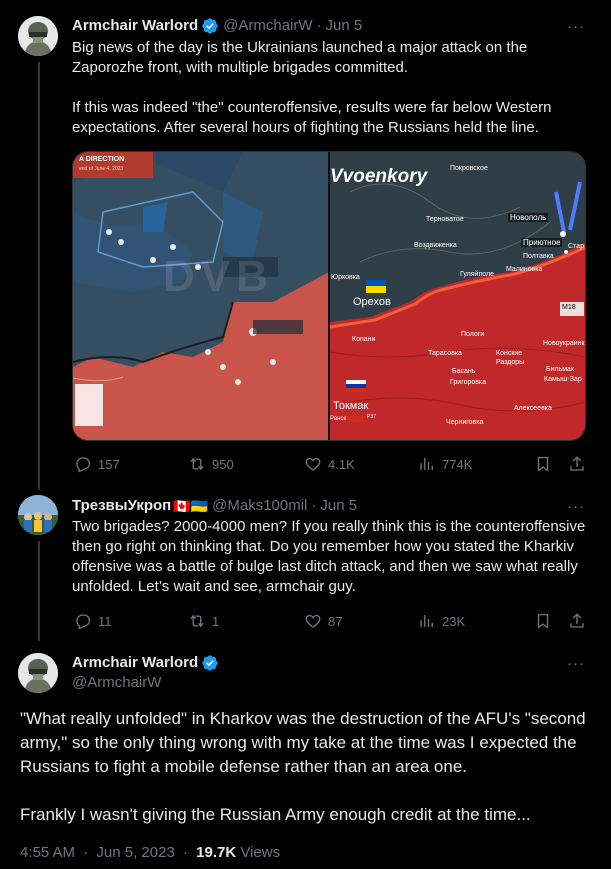 Image resolution: width=611 pixels, height=869 pixels. Describe the element at coordinates (473, 334) in the screenshot. I see `map-label: Пологи` at that location.